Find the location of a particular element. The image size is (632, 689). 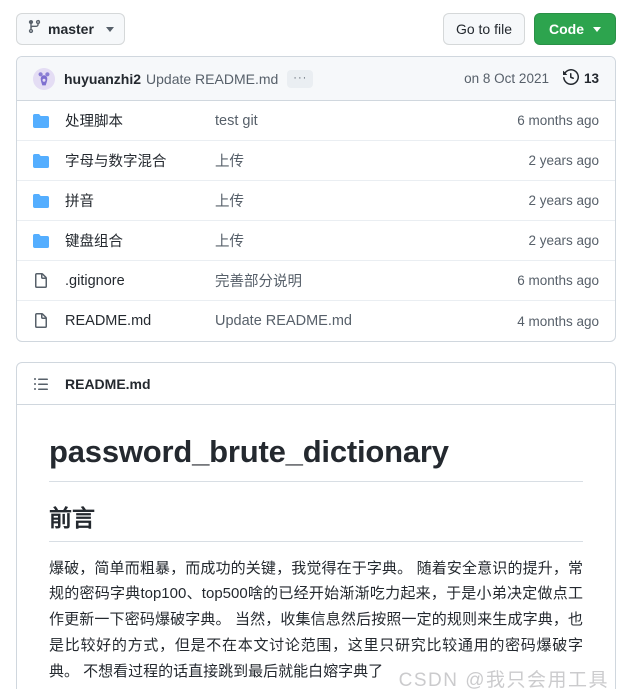

table-row: 拼音 上传 2 years ago is located at coordinates (316, 201).